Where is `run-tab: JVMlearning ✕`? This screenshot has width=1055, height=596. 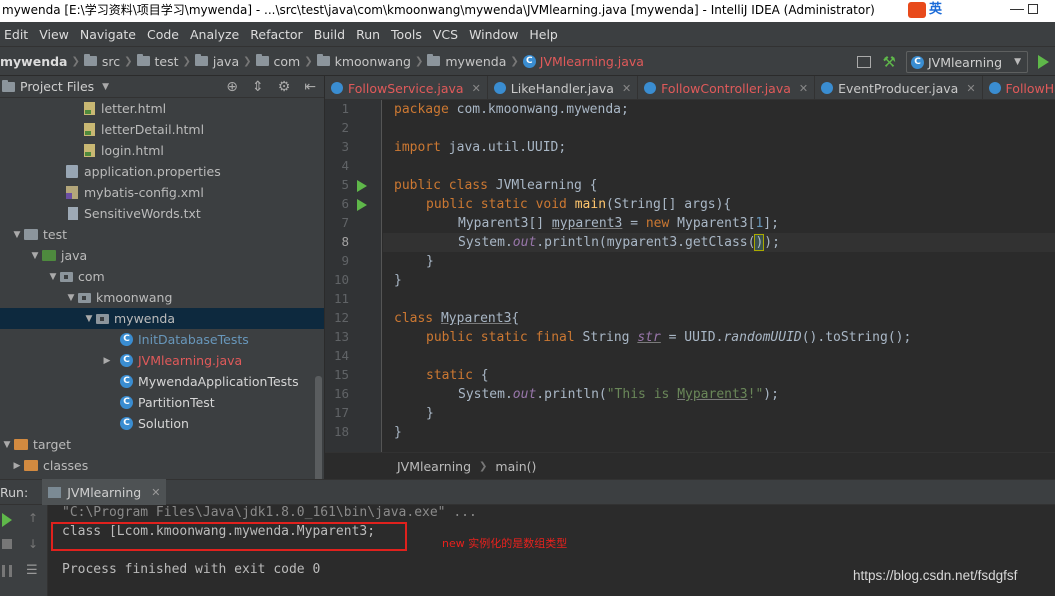
run-tab: JVMlearning ✕ is located at coordinates (104, 492).